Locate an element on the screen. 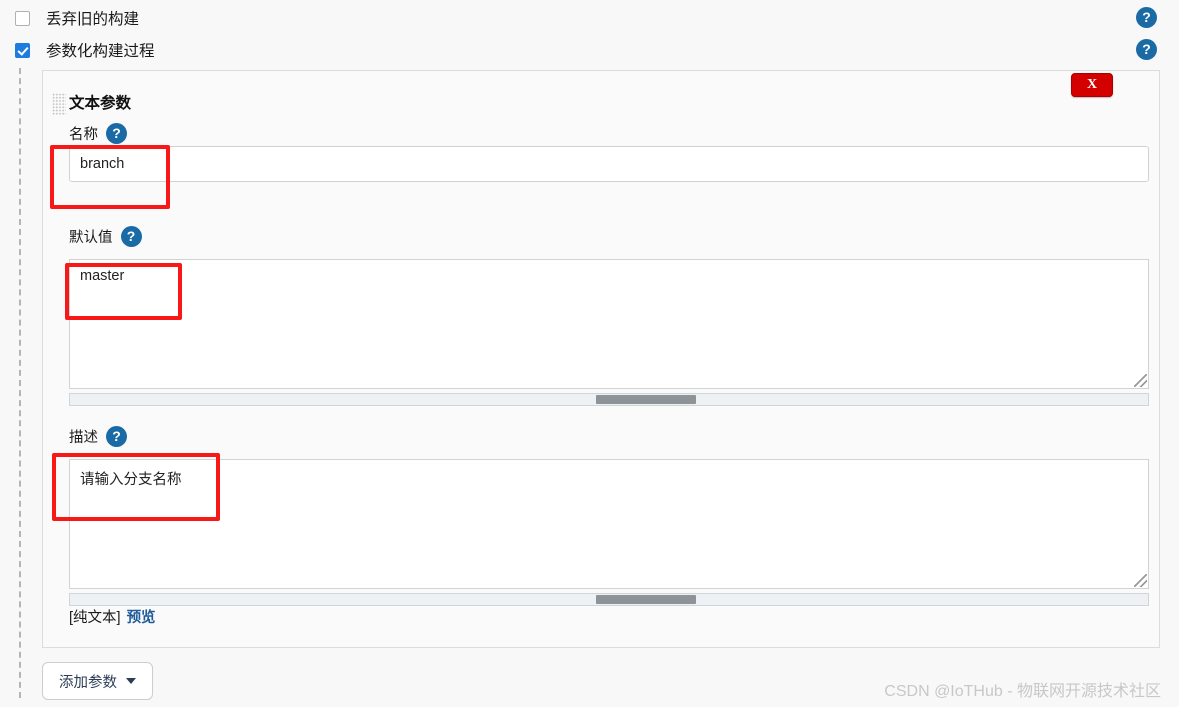 The height and width of the screenshot is (707, 1179). discard-old-builds-checkbox is located at coordinates (22, 18).